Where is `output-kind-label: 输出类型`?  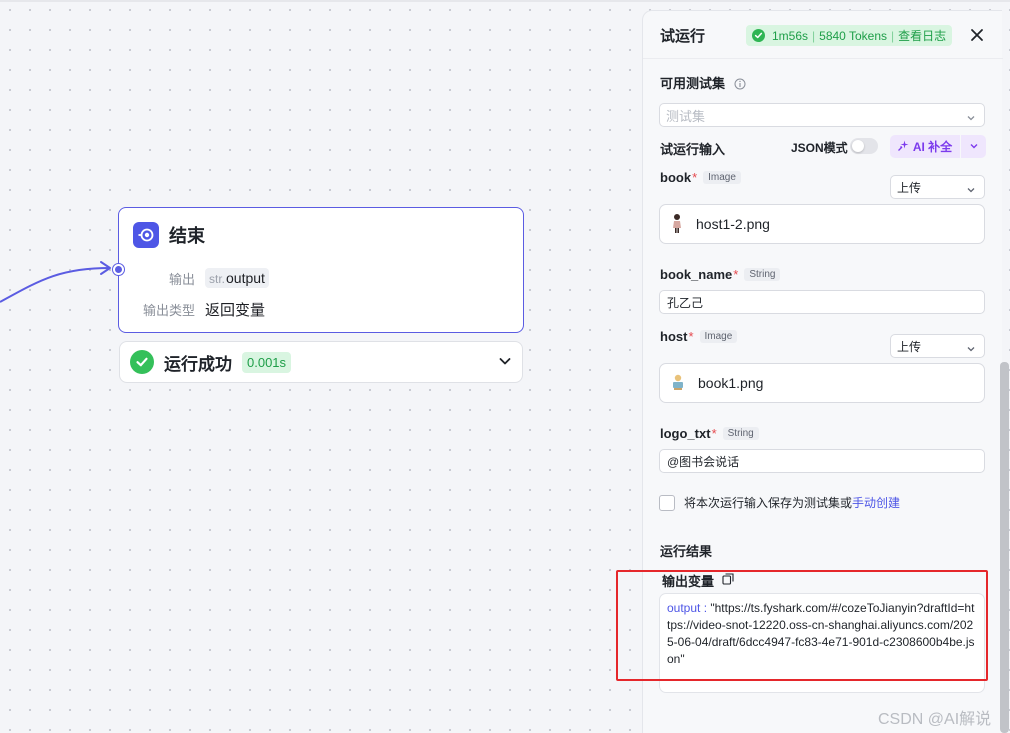 output-kind-label: 输出类型 is located at coordinates (168, 310).